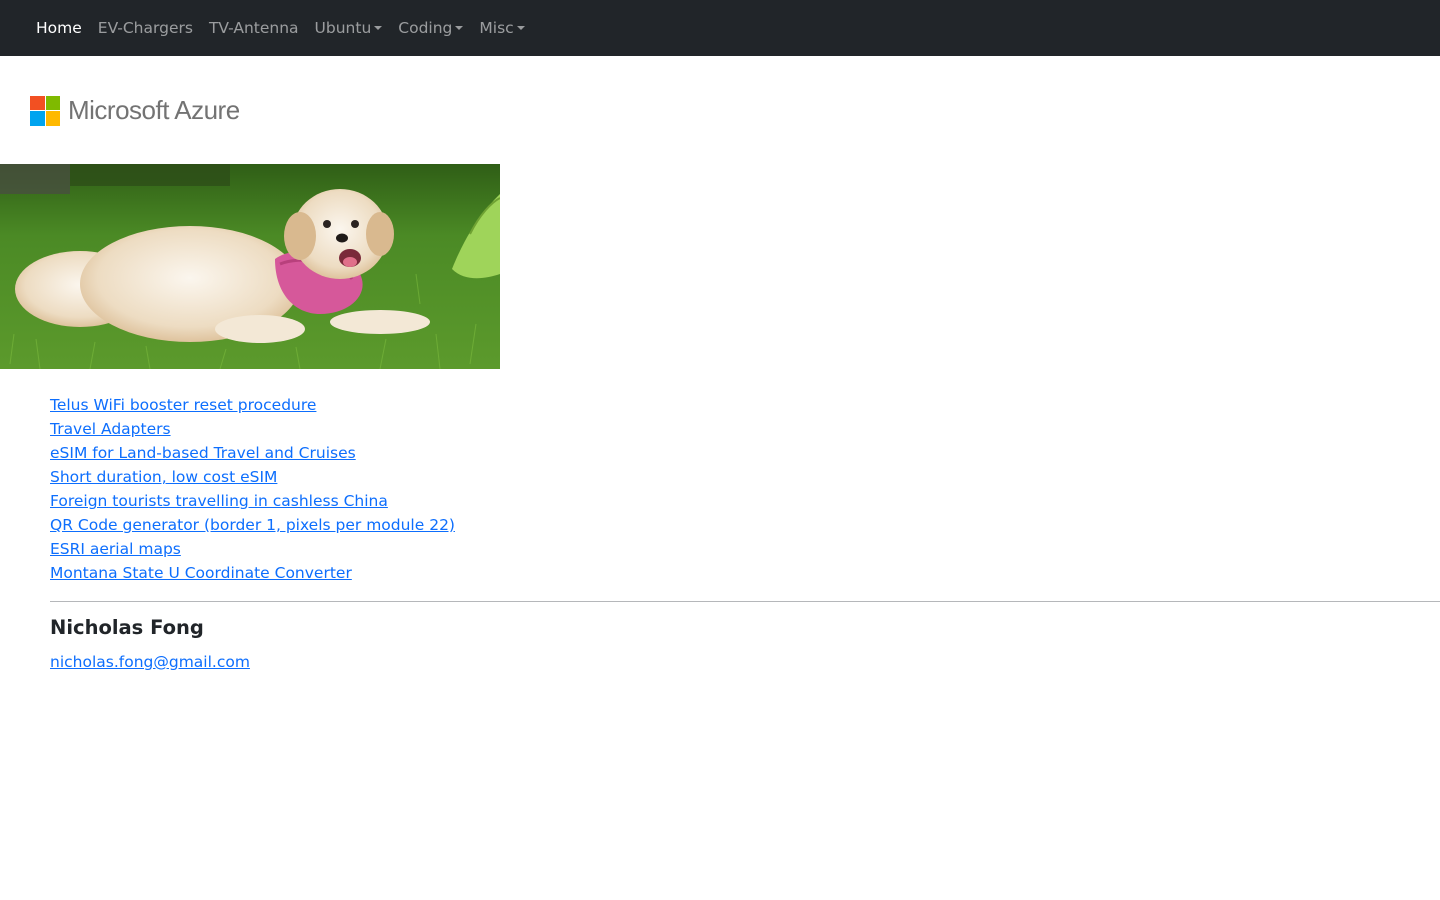 This screenshot has height=900, width=1440. I want to click on logo-square-red, so click(37, 102).